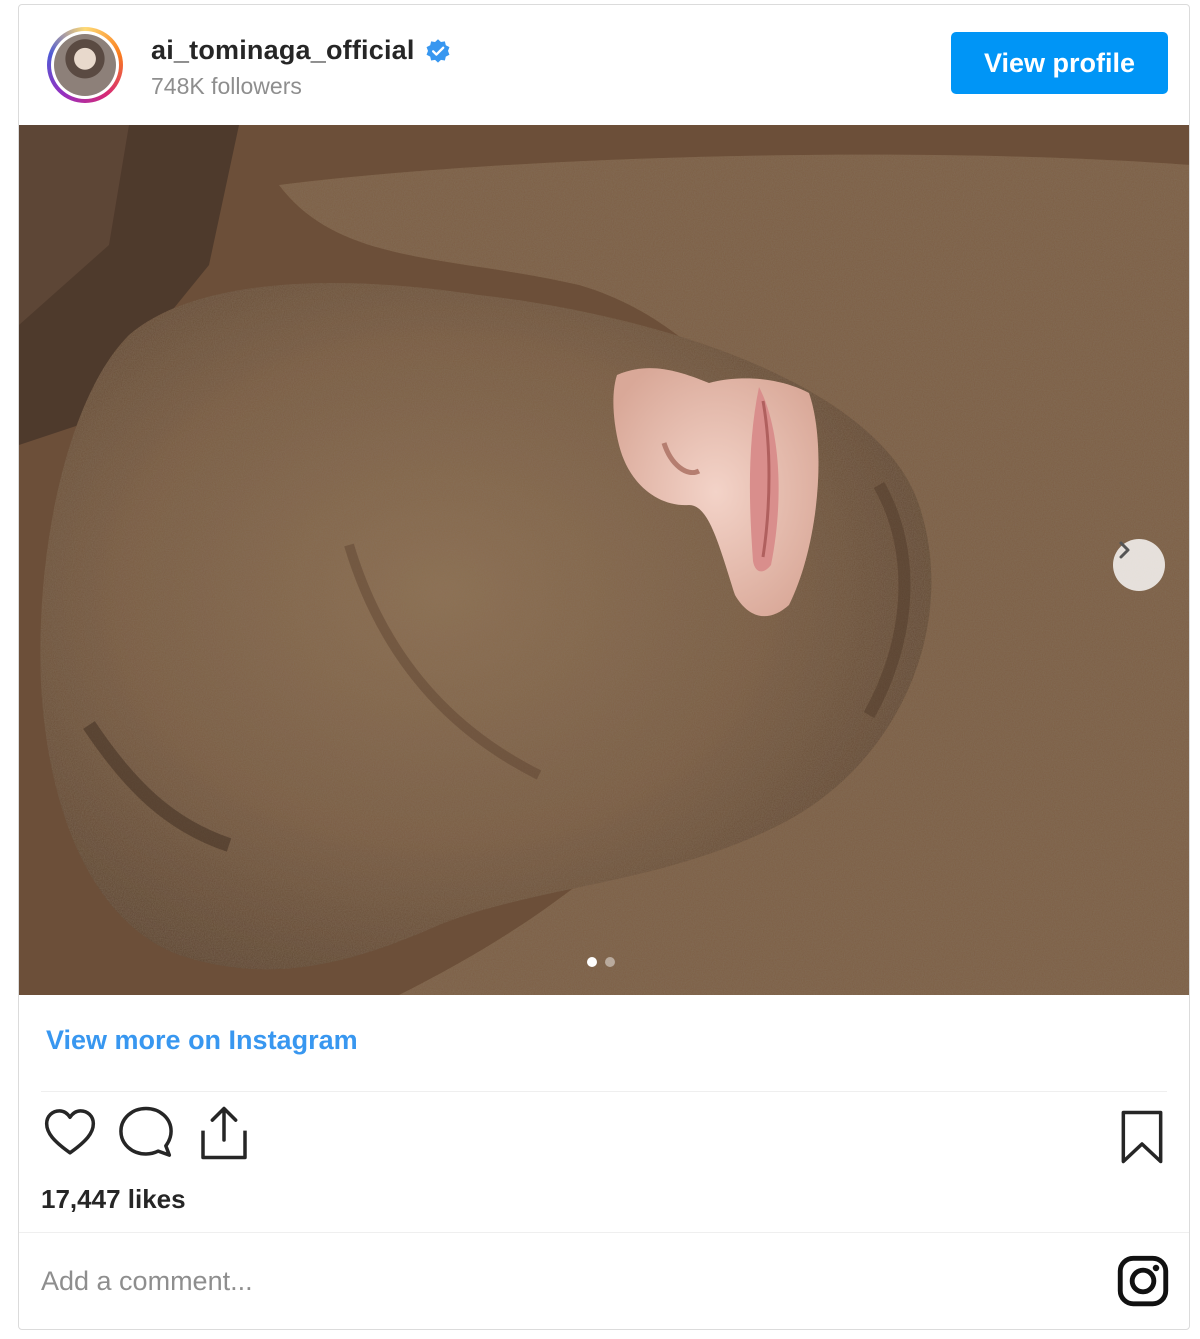 This screenshot has width=1200, height=1339. I want to click on comment-input, so click(571, 1281).